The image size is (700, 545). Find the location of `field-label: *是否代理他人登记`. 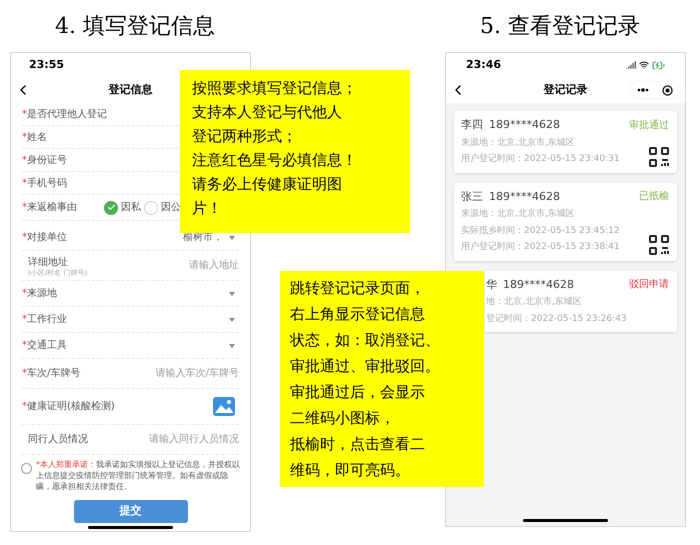

field-label: *是否代理他人登记 is located at coordinates (64, 115).